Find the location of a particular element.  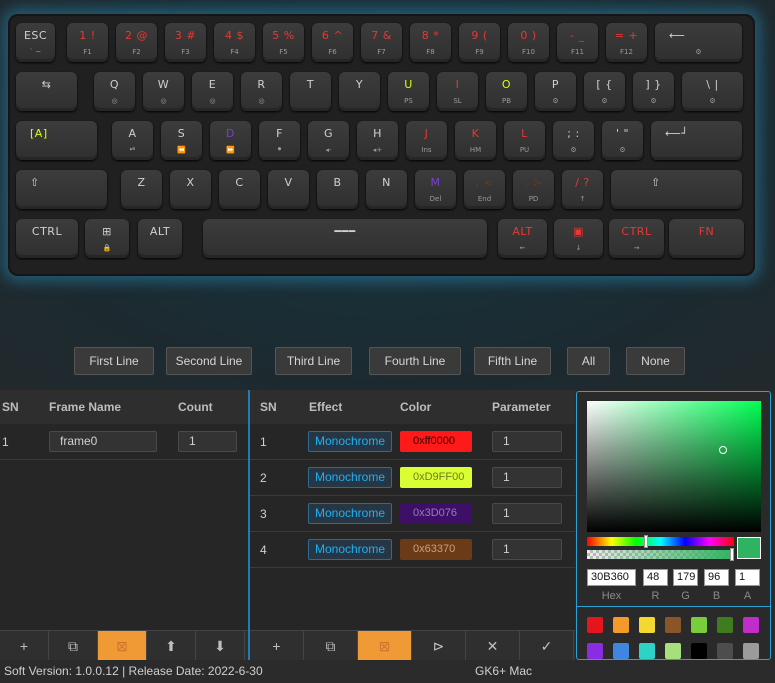

key-3-1: Z is located at coordinates (141, 189).